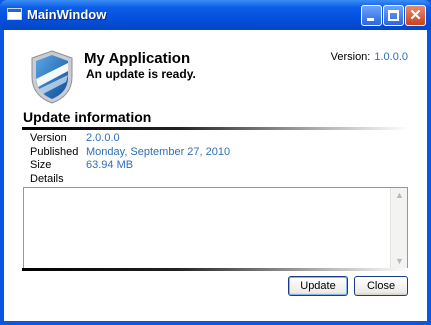 The width and height of the screenshot is (431, 325). What do you see at coordinates (399, 261) in the screenshot?
I see `scroll-down-icon: ▼` at bounding box center [399, 261].